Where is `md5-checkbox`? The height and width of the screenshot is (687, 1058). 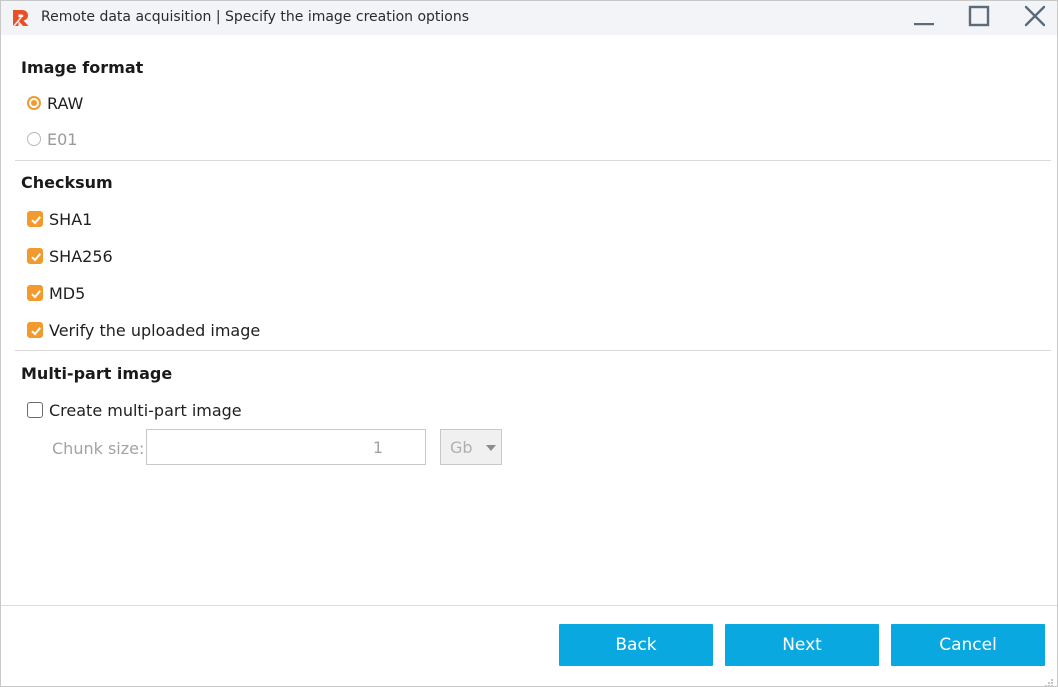
md5-checkbox is located at coordinates (35, 293).